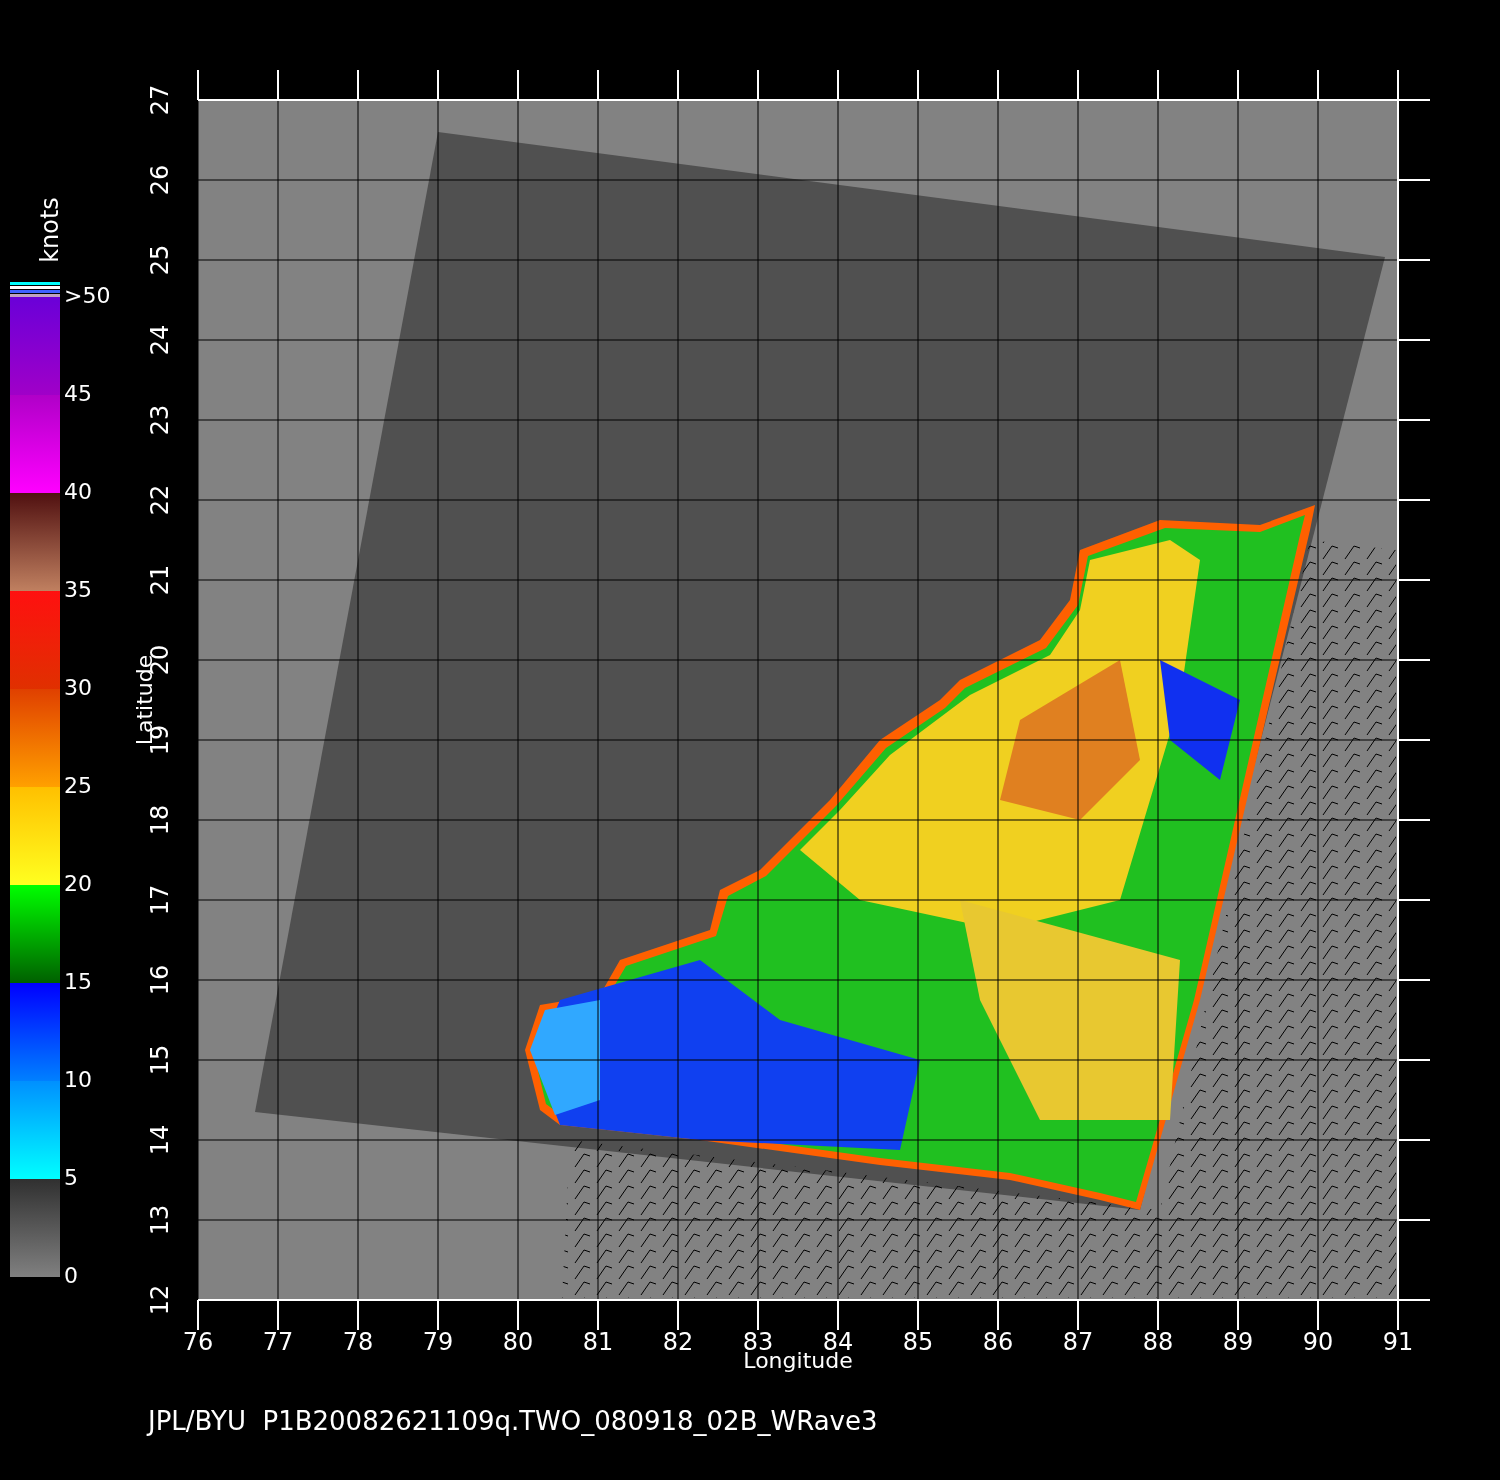 The height and width of the screenshot is (1480, 1500). What do you see at coordinates (160, 580) in the screenshot?
I see `latitude-tick-label: 21` at bounding box center [160, 580].